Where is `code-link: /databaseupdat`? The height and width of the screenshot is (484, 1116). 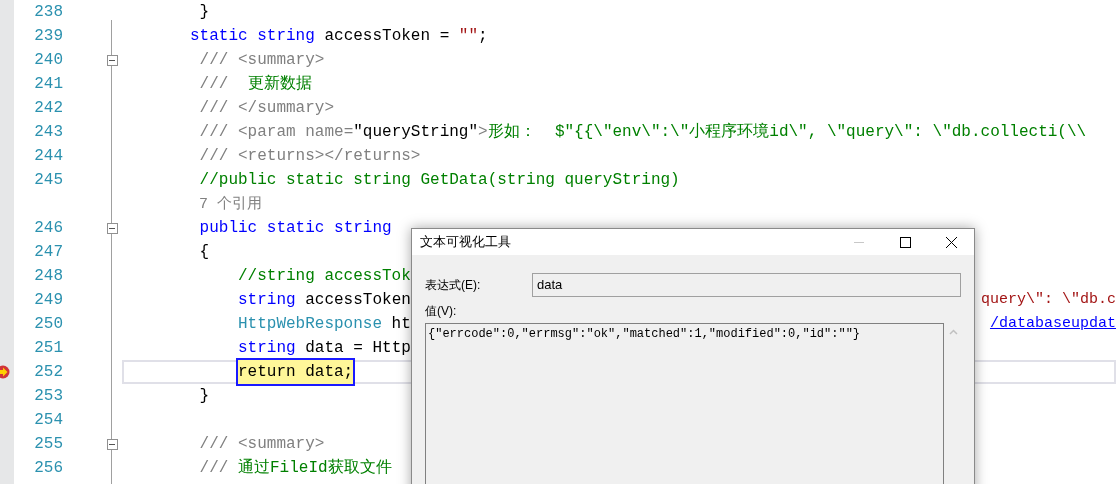 code-link: /databaseupdat is located at coordinates (1052, 323).